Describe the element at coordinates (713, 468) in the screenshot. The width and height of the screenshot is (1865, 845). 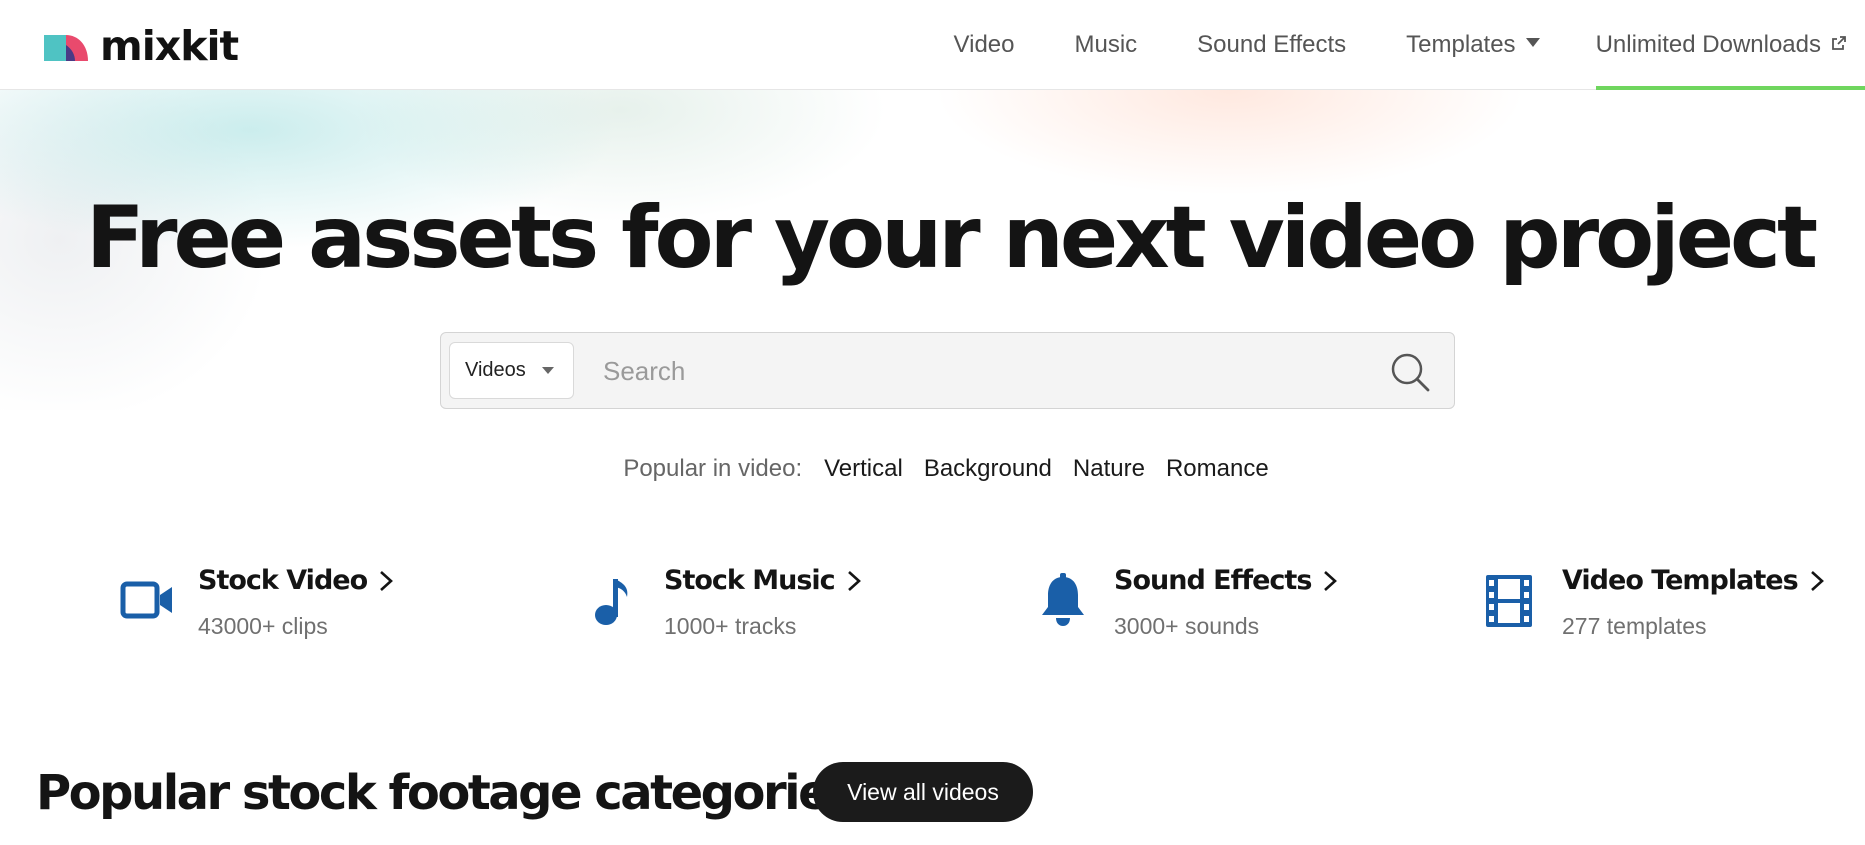
I see `popular-label: Popular in video:` at that location.